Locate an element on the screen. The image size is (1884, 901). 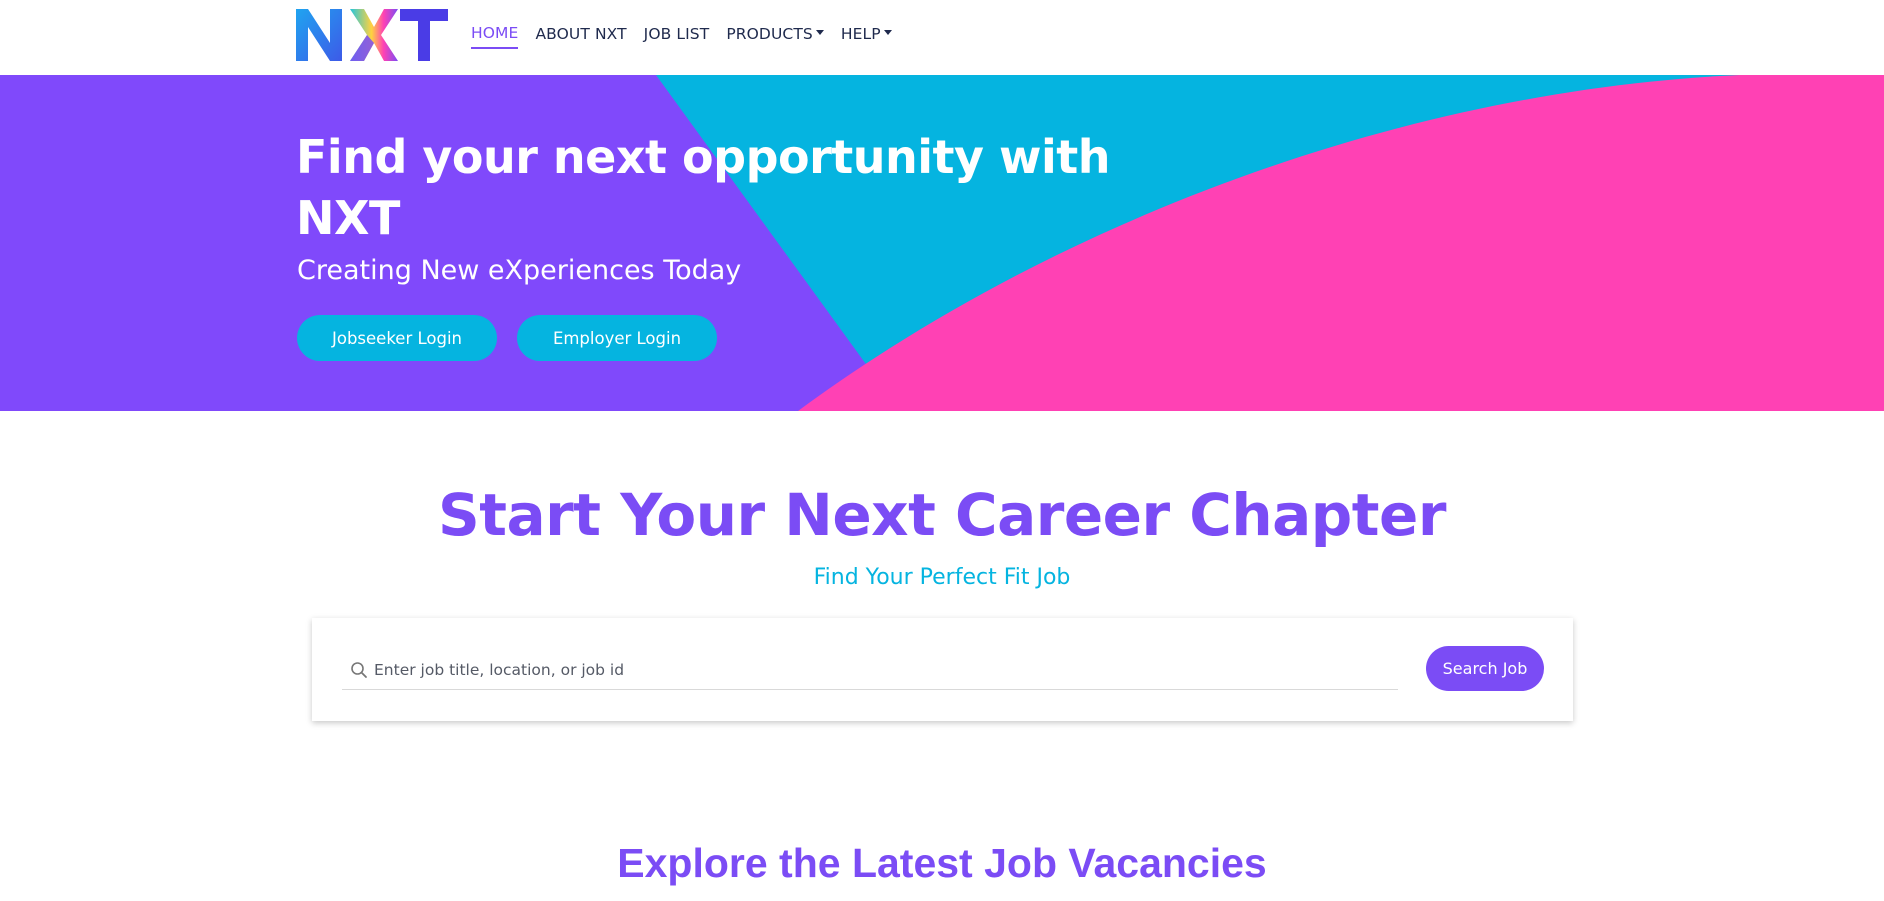
nav-help-dropdown: HELP is located at coordinates (866, 36).